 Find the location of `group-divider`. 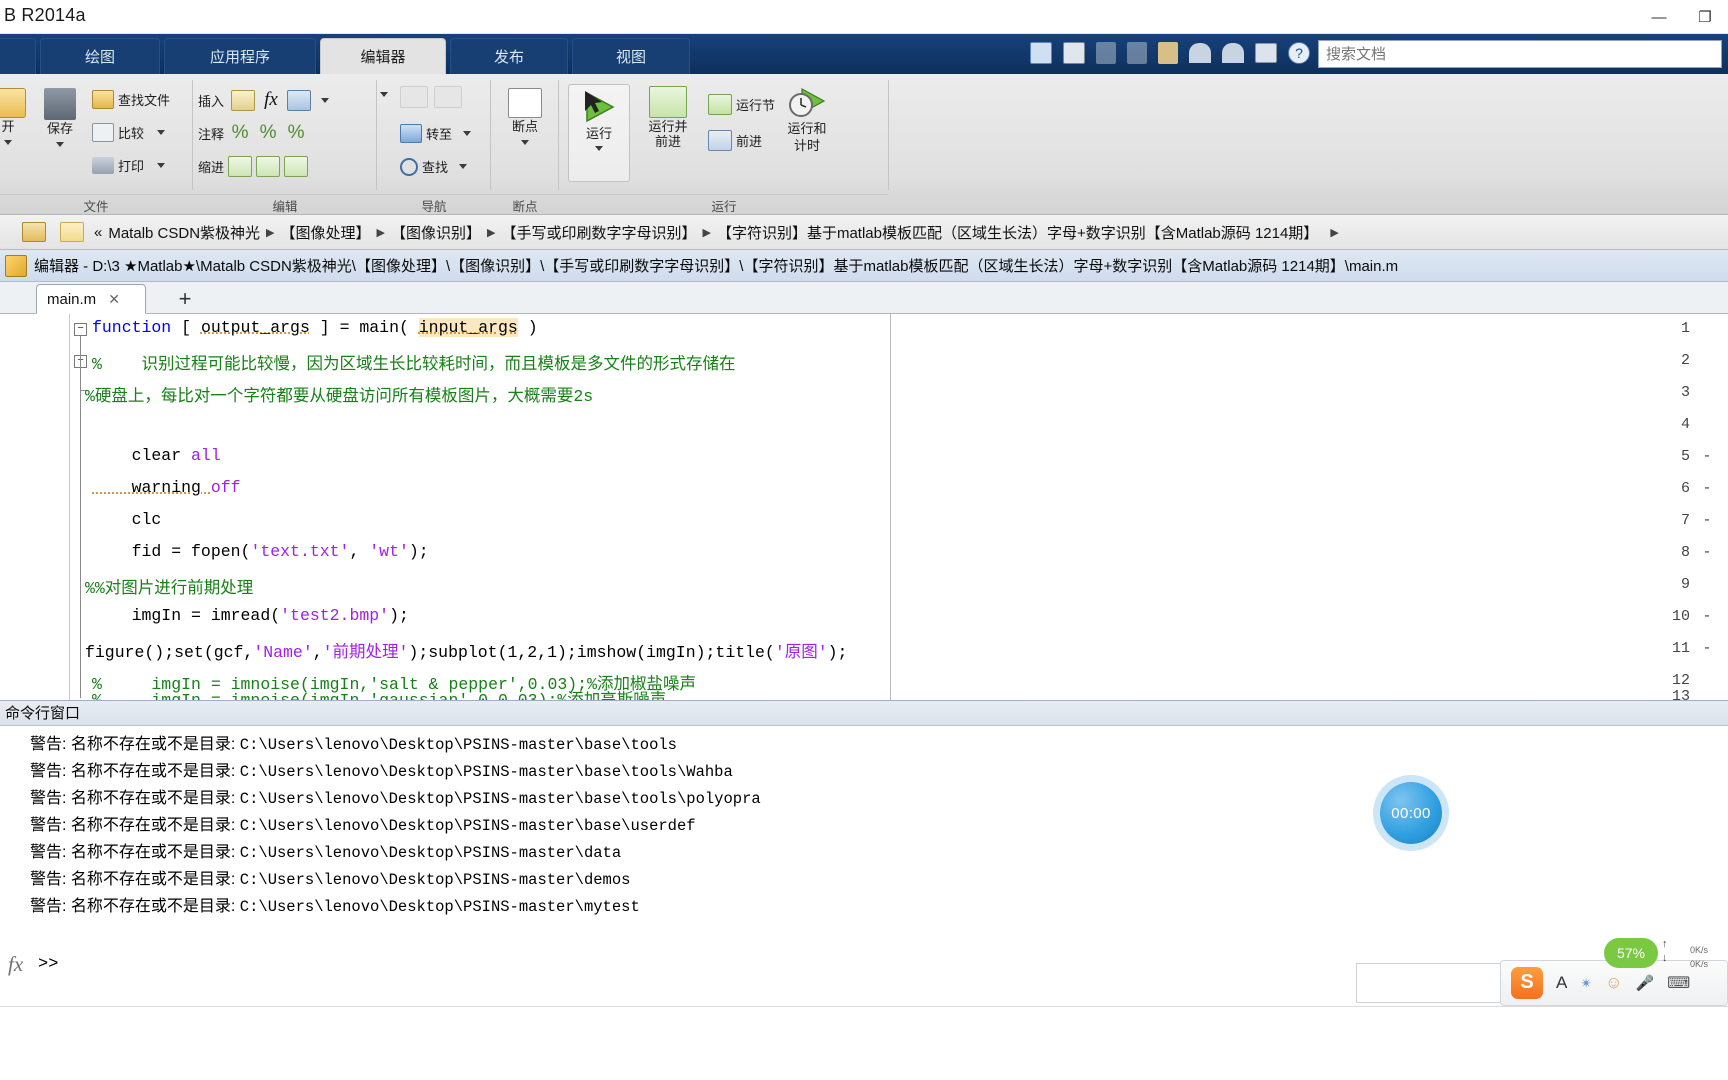

group-divider is located at coordinates (376, 135).